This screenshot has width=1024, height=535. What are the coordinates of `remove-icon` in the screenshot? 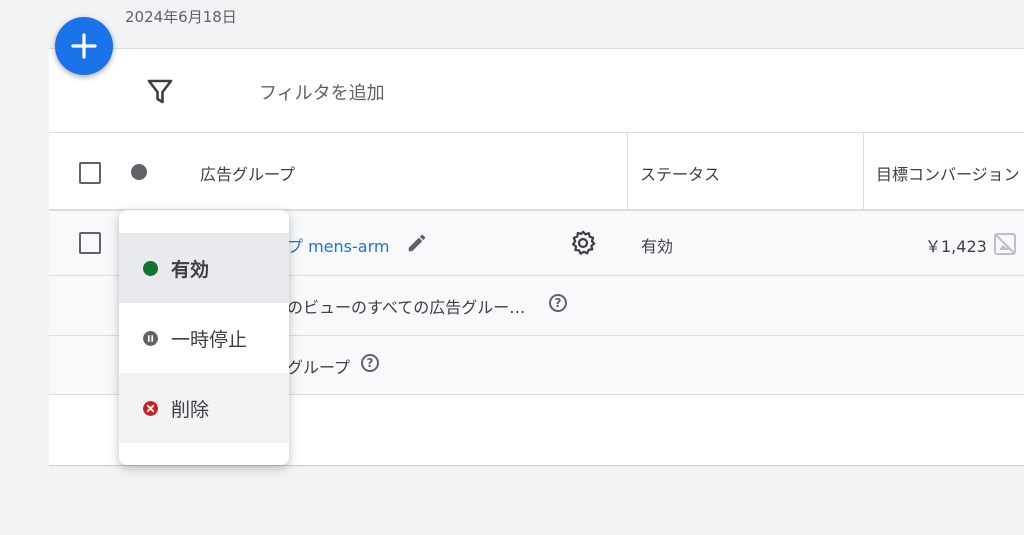 It's located at (150, 408).